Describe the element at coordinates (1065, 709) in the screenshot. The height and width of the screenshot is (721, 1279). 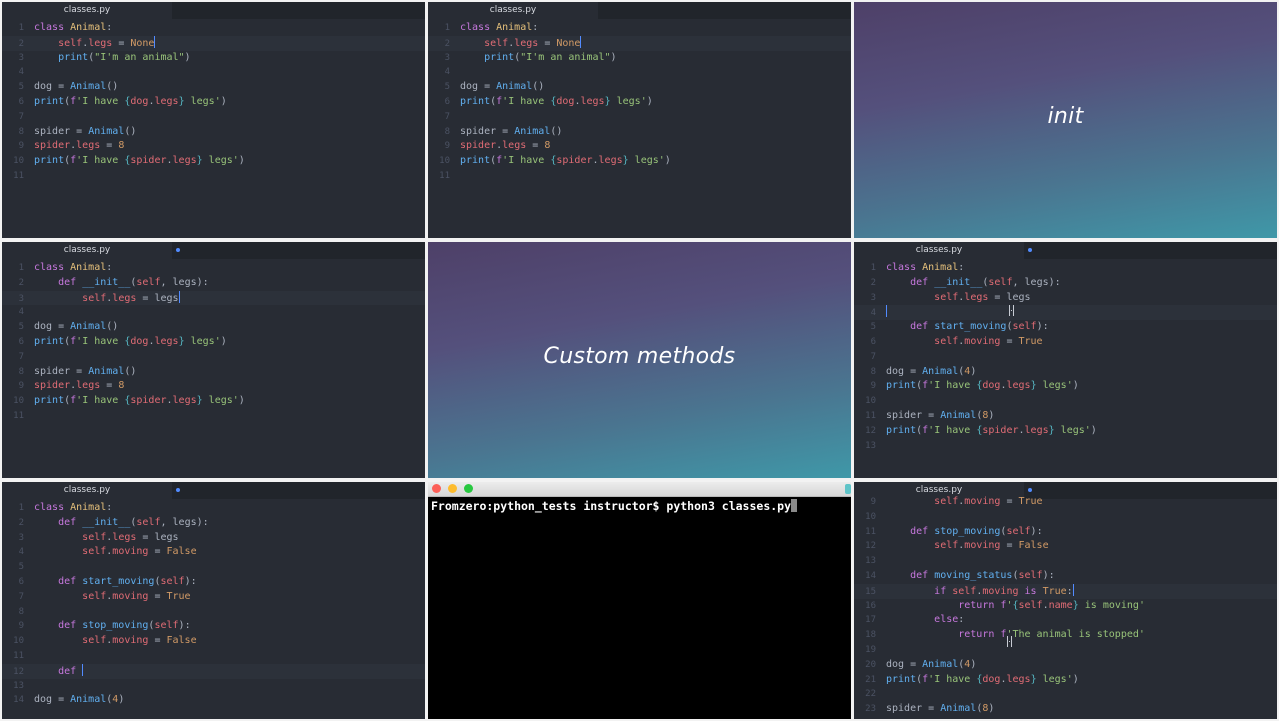
I see `code-line: 23 spider = Animal(8)` at that location.